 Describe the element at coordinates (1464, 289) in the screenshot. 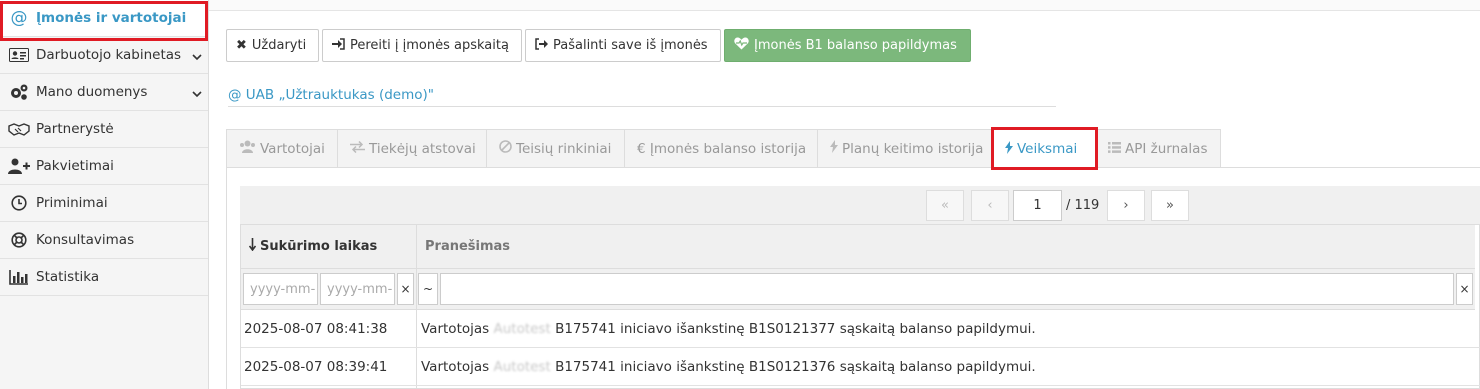

I see `clear-message-button: ×` at that location.